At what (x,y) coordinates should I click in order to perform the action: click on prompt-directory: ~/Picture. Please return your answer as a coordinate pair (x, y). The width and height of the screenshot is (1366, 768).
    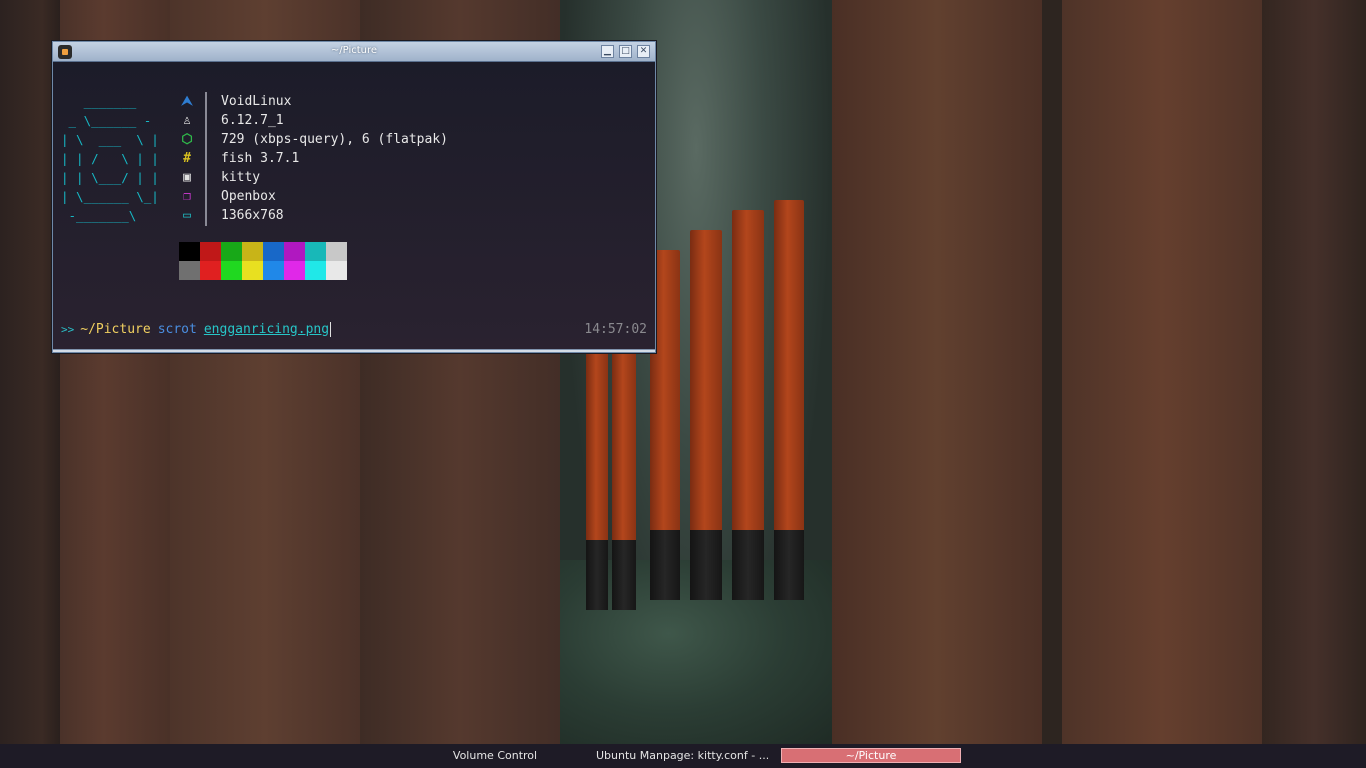
    Looking at the image, I should click on (115, 329).